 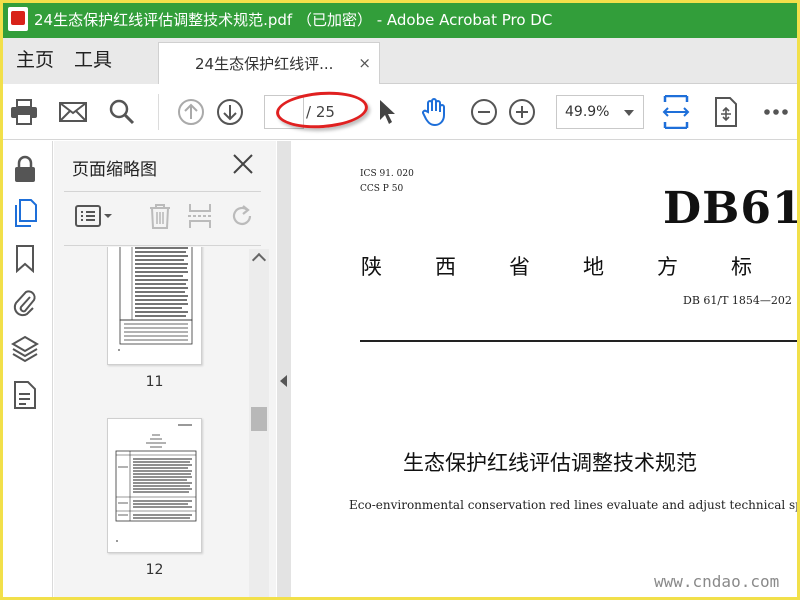 What do you see at coordinates (587, 112) in the screenshot?
I see `zoom-level-value: 49.9%` at bounding box center [587, 112].